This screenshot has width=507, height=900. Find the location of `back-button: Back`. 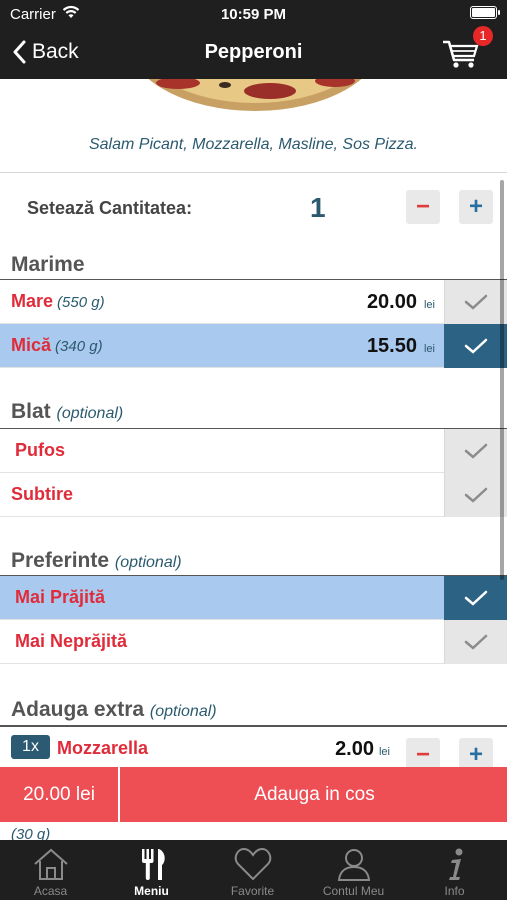

back-button: Back is located at coordinates (45, 52).